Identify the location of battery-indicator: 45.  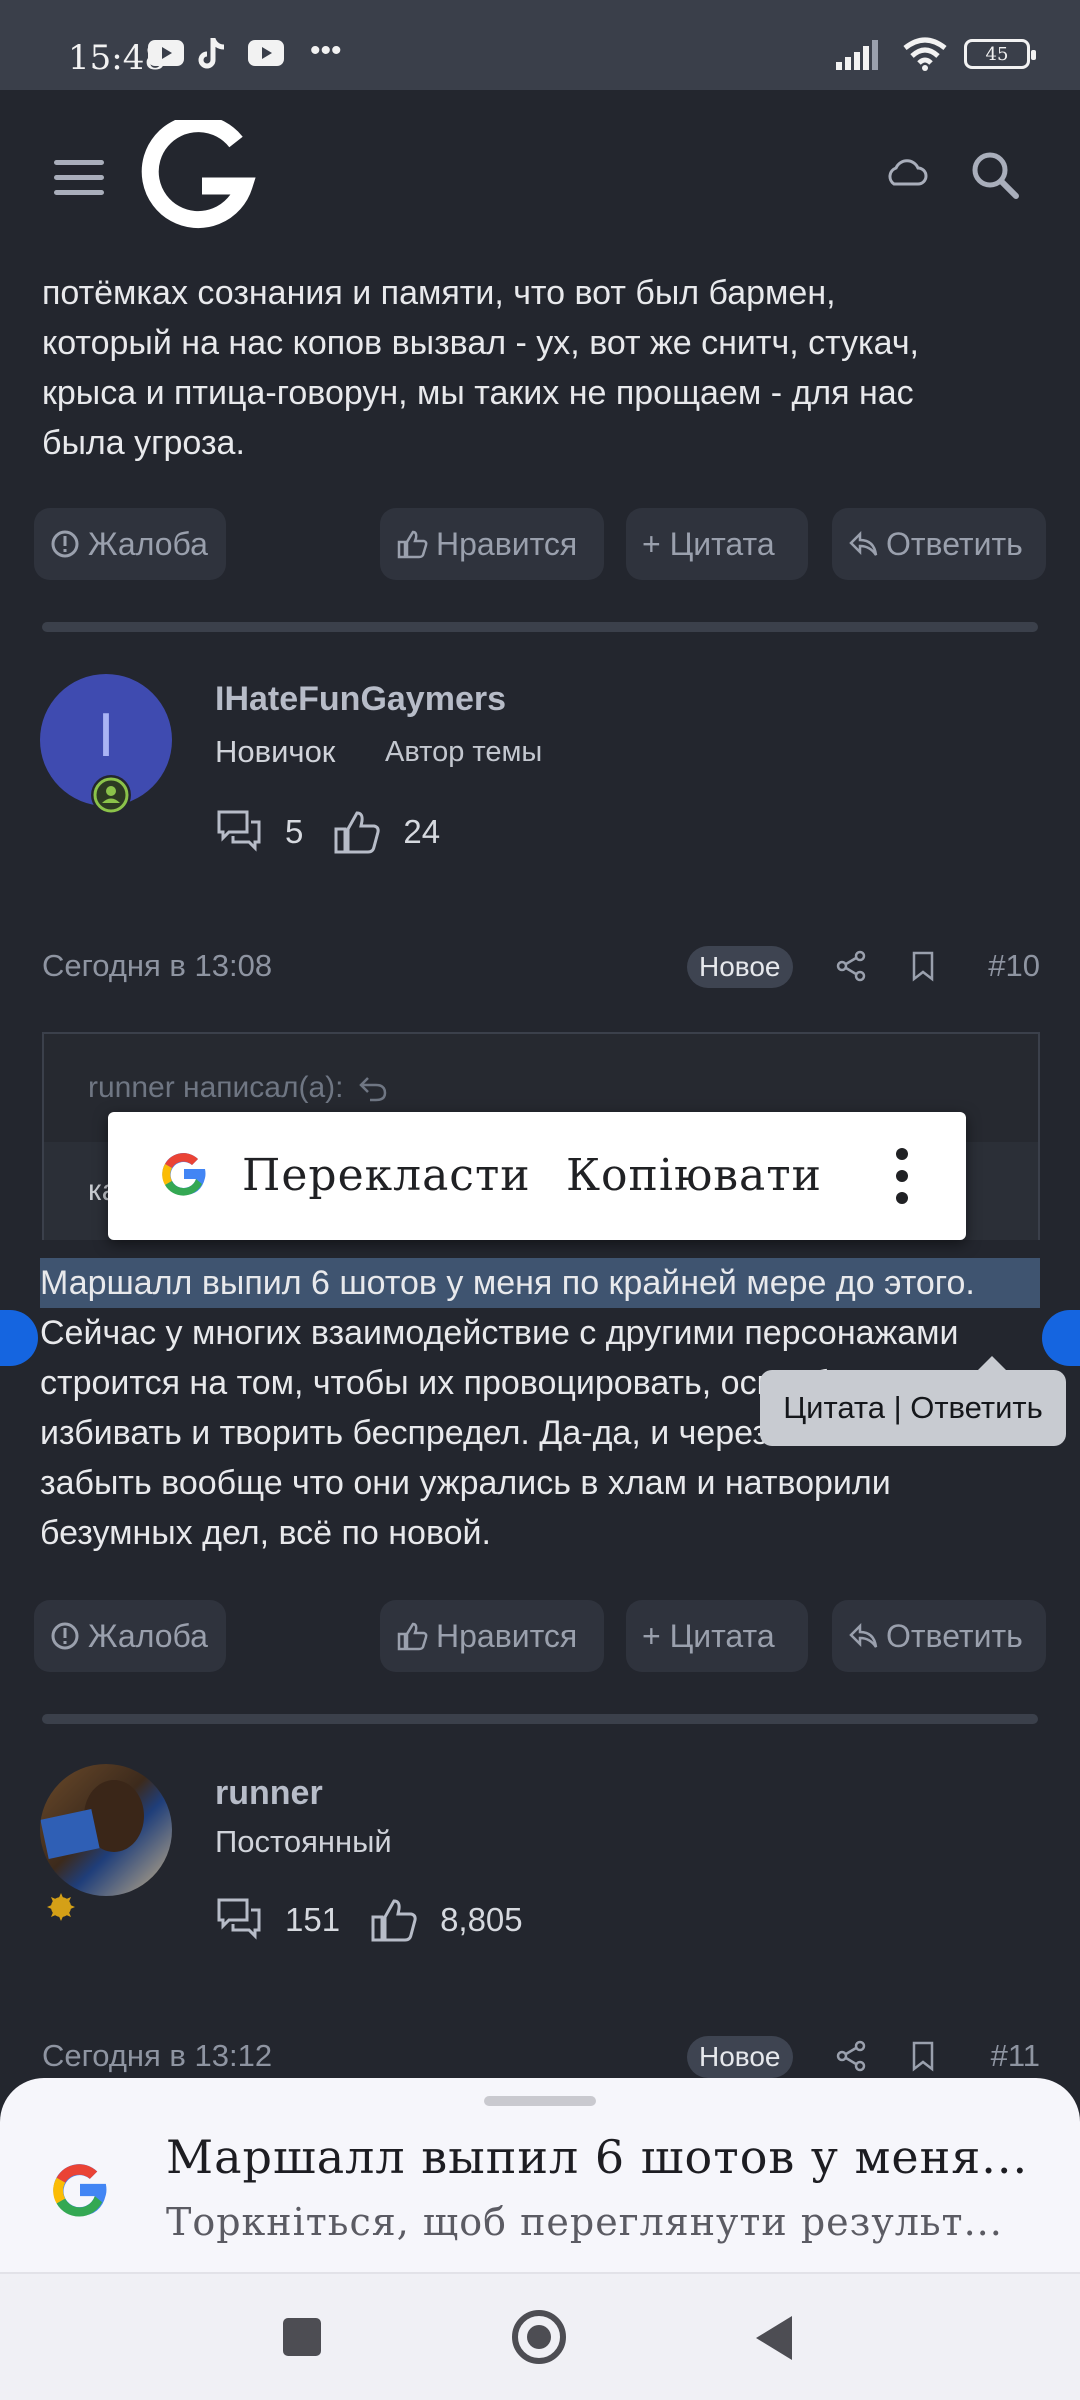
(1000, 54).